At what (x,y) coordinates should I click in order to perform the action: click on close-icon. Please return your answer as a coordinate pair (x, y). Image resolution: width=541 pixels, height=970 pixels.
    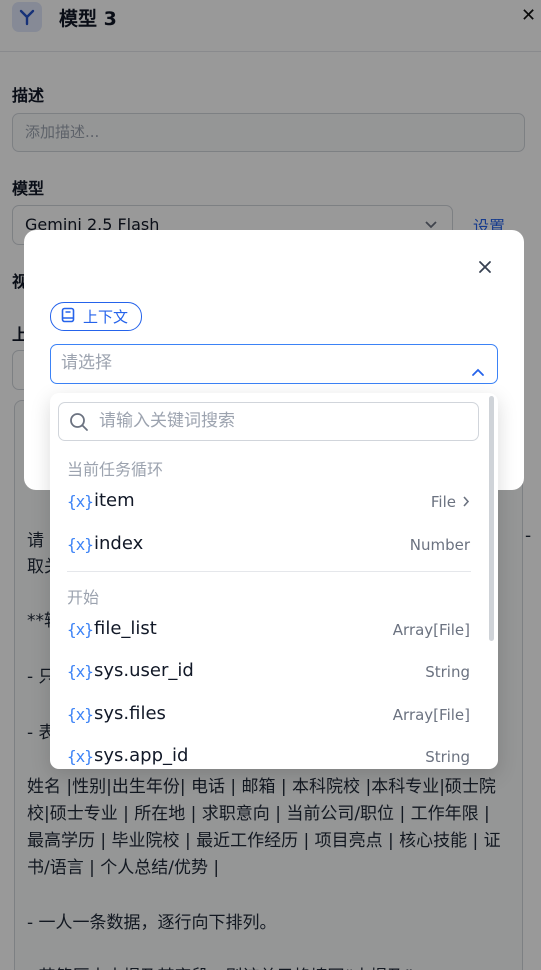
    Looking at the image, I should click on (485, 267).